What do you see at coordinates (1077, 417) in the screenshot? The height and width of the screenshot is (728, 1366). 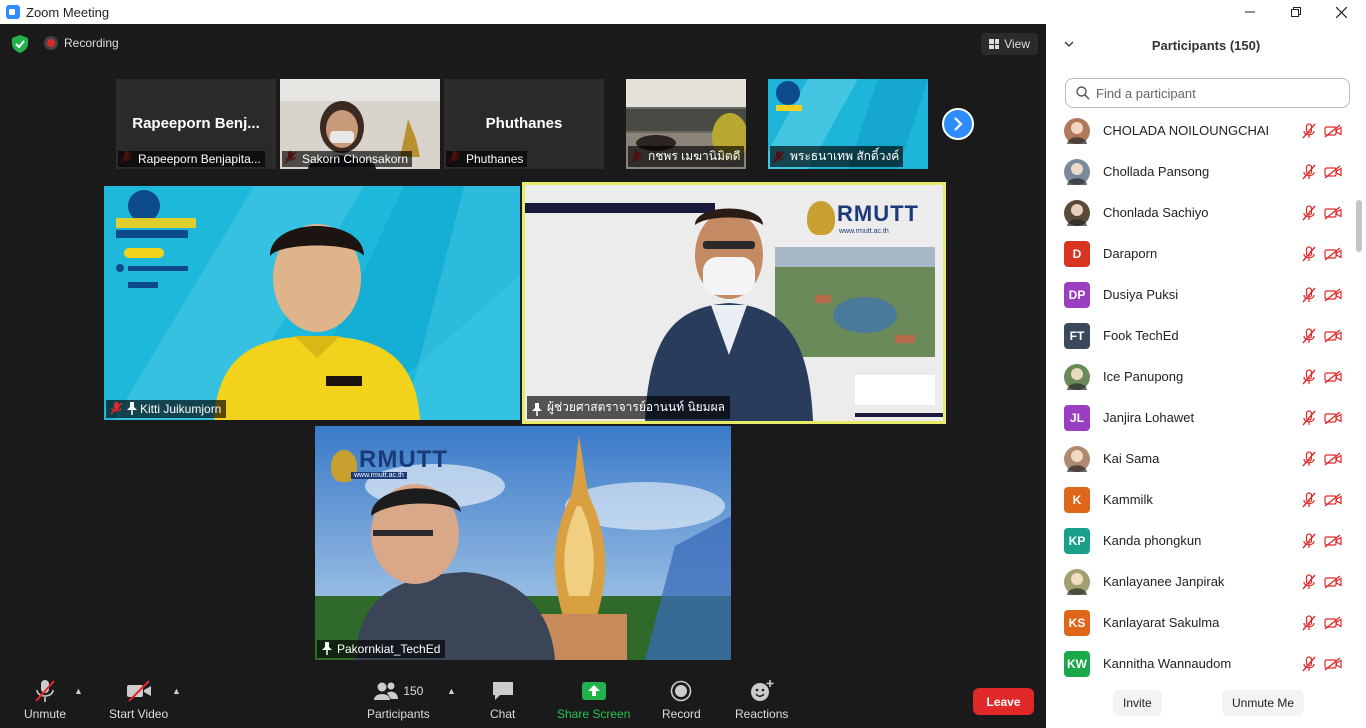 I see `participant-avatar: JL` at bounding box center [1077, 417].